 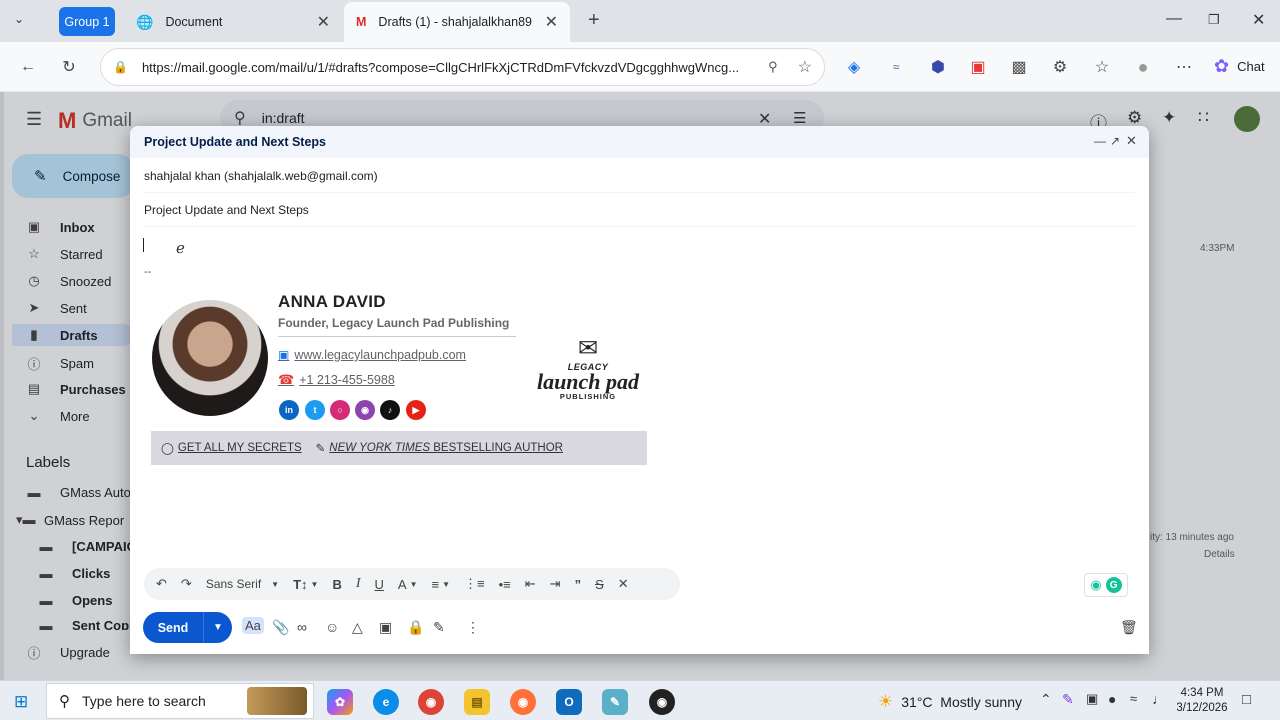 What do you see at coordinates (1131, 141) in the screenshot?
I see `close-compose-icon: ✕` at bounding box center [1131, 141].